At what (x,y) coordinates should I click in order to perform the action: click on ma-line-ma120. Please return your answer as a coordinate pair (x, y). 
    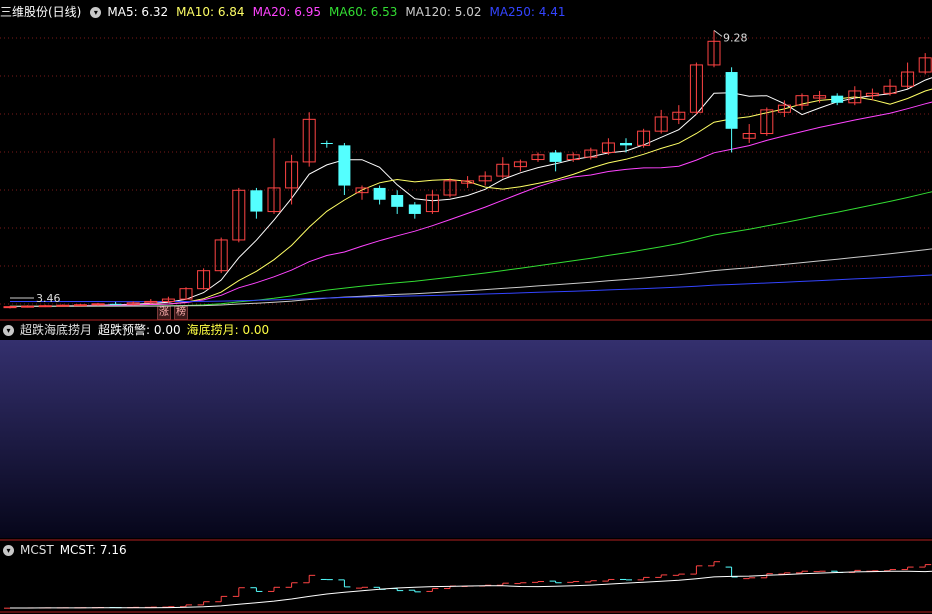
    Looking at the image, I should click on (471, 277).